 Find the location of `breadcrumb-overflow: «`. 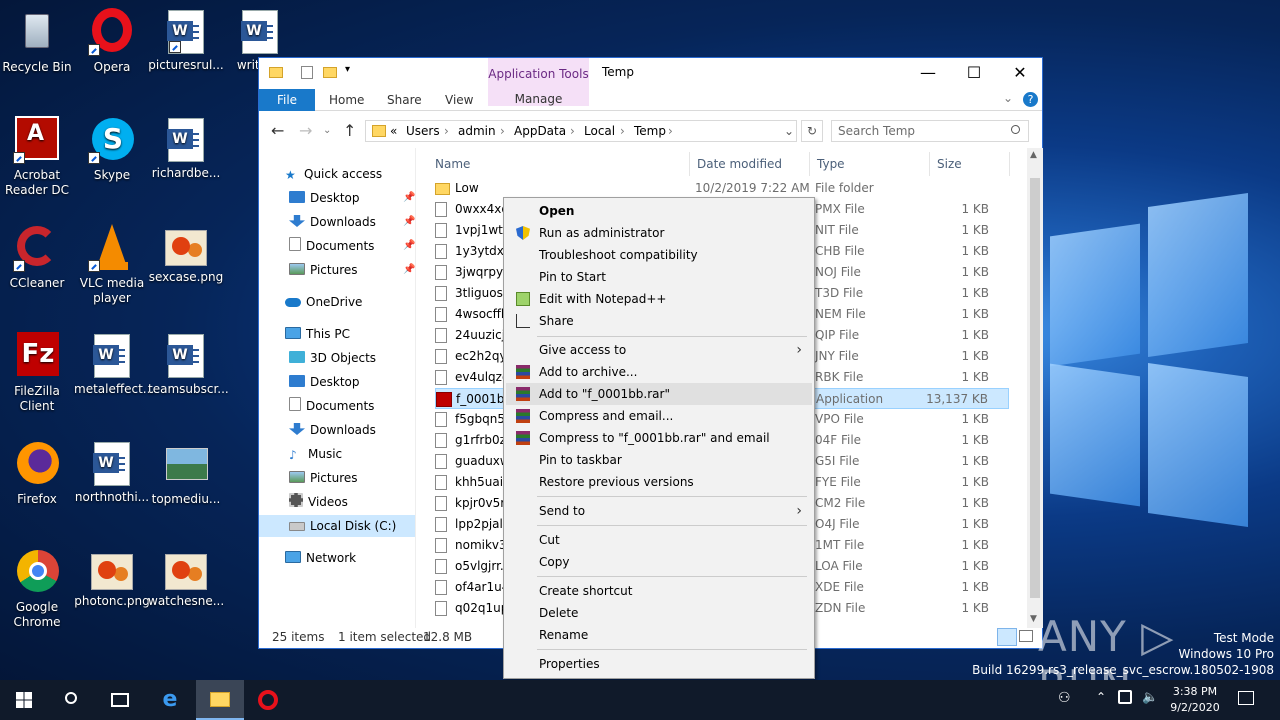

breadcrumb-overflow: « is located at coordinates (393, 131).